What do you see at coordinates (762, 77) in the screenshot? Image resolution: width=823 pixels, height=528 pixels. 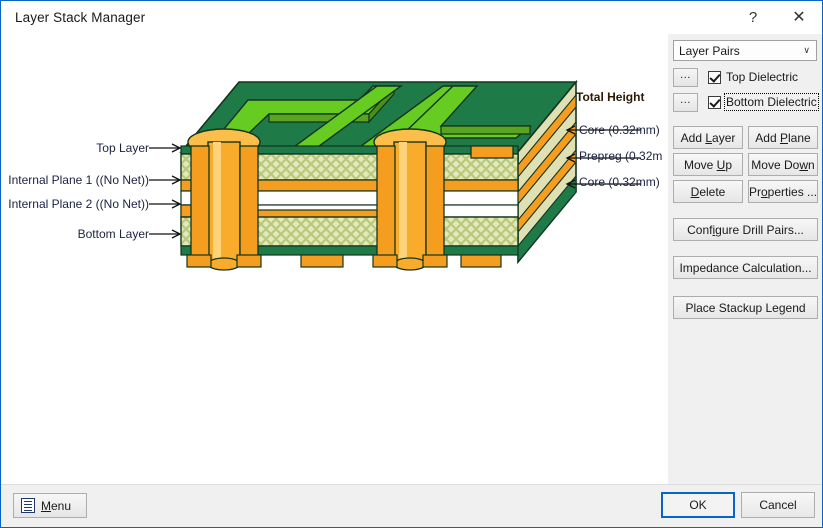 I see `top-dielectric-label: Top Dielectric` at bounding box center [762, 77].